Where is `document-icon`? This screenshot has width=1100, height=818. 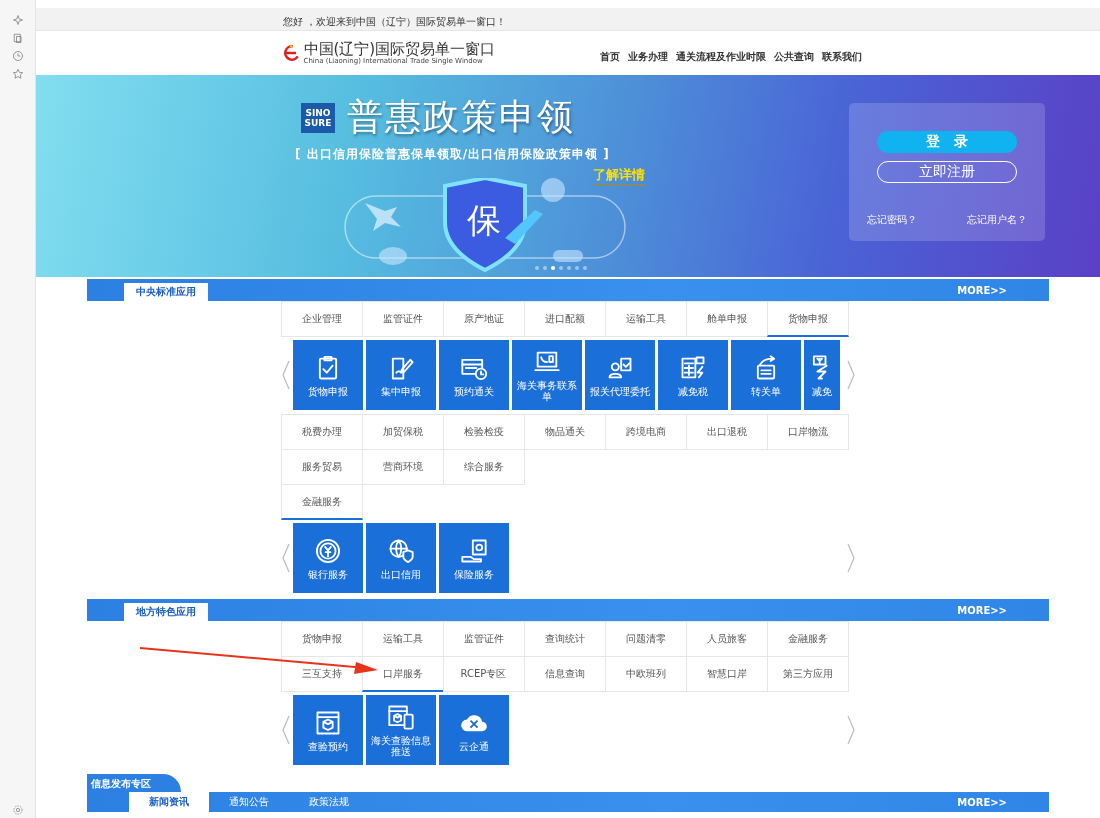
document-icon is located at coordinates (17, 38).